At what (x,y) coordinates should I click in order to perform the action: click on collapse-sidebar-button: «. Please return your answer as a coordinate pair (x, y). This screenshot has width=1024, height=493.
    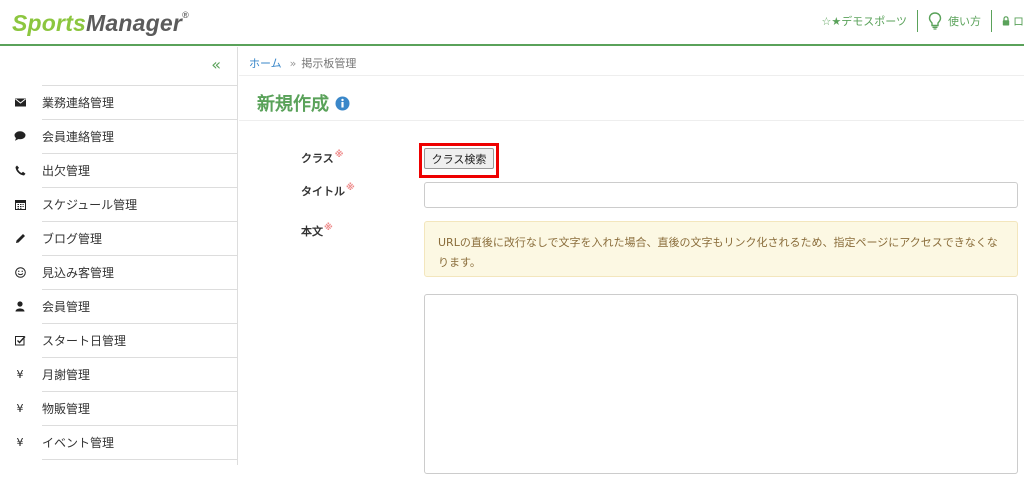
    Looking at the image, I should click on (216, 64).